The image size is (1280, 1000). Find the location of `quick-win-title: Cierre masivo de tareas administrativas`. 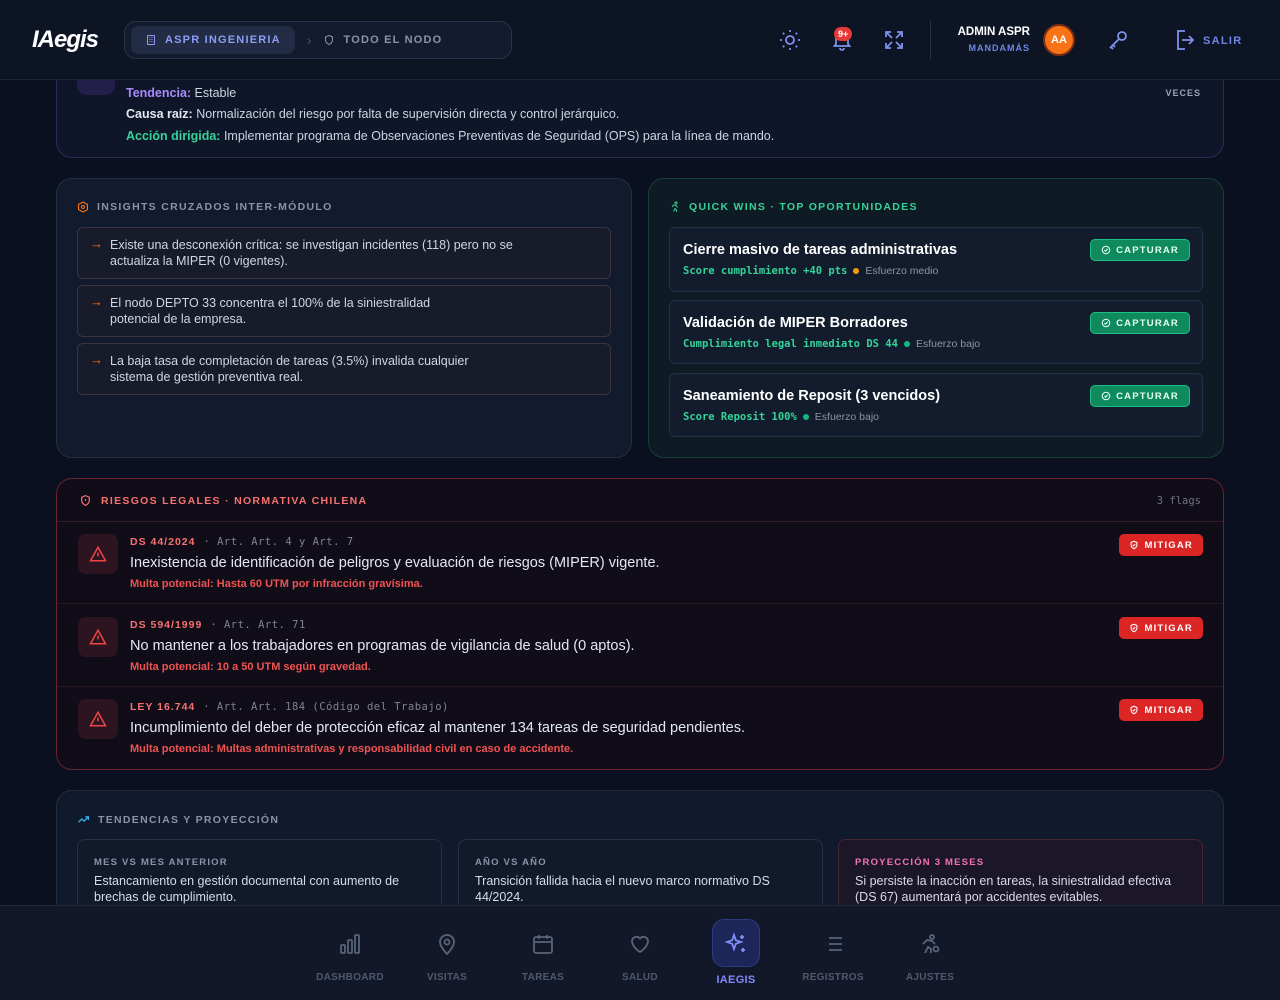

quick-win-title: Cierre masivo de tareas administrativas is located at coordinates (820, 250).